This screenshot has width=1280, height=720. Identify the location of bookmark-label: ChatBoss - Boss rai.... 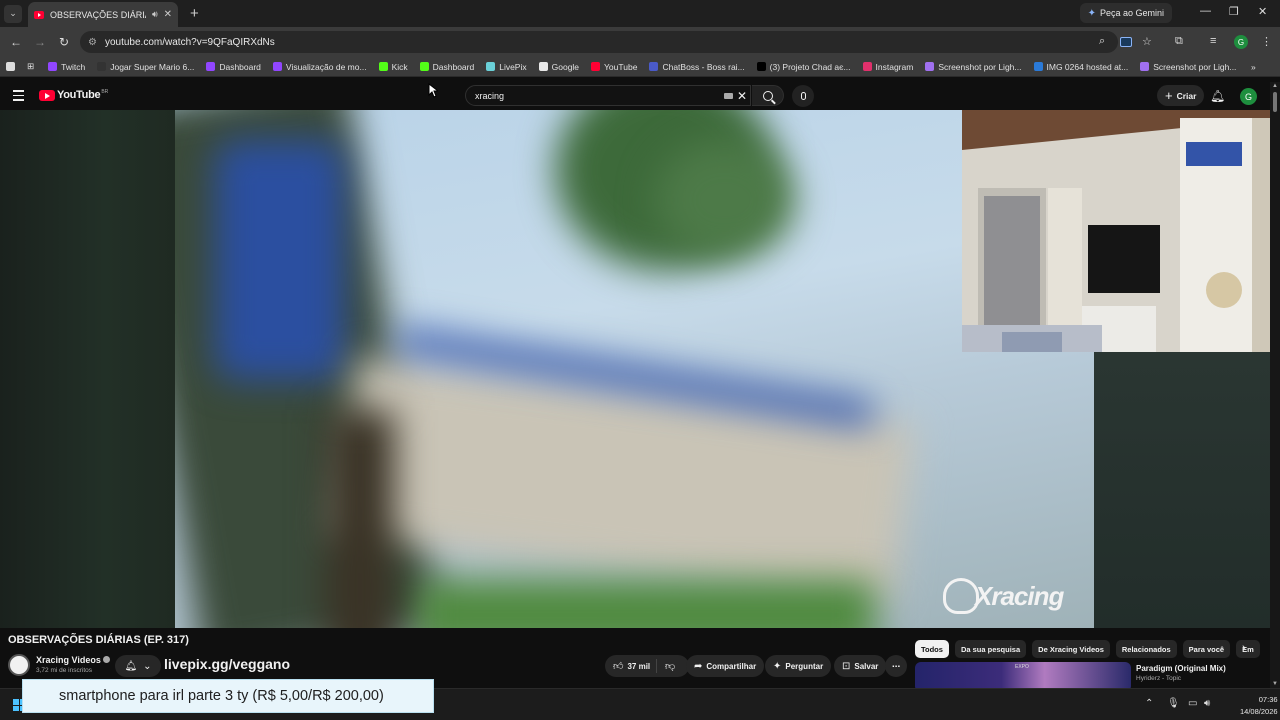
(703, 66).